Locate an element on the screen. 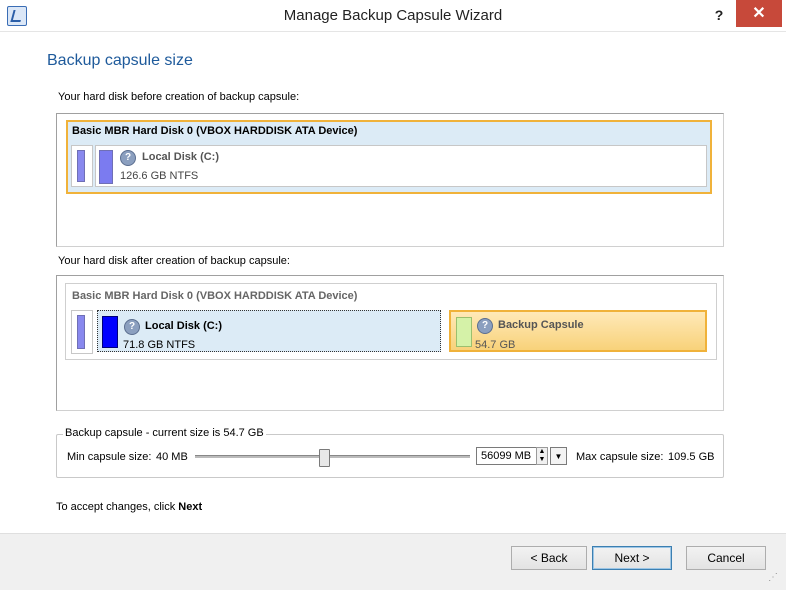 This screenshot has width=786, height=590. spin-up-icon: ▲ is located at coordinates (542, 452).